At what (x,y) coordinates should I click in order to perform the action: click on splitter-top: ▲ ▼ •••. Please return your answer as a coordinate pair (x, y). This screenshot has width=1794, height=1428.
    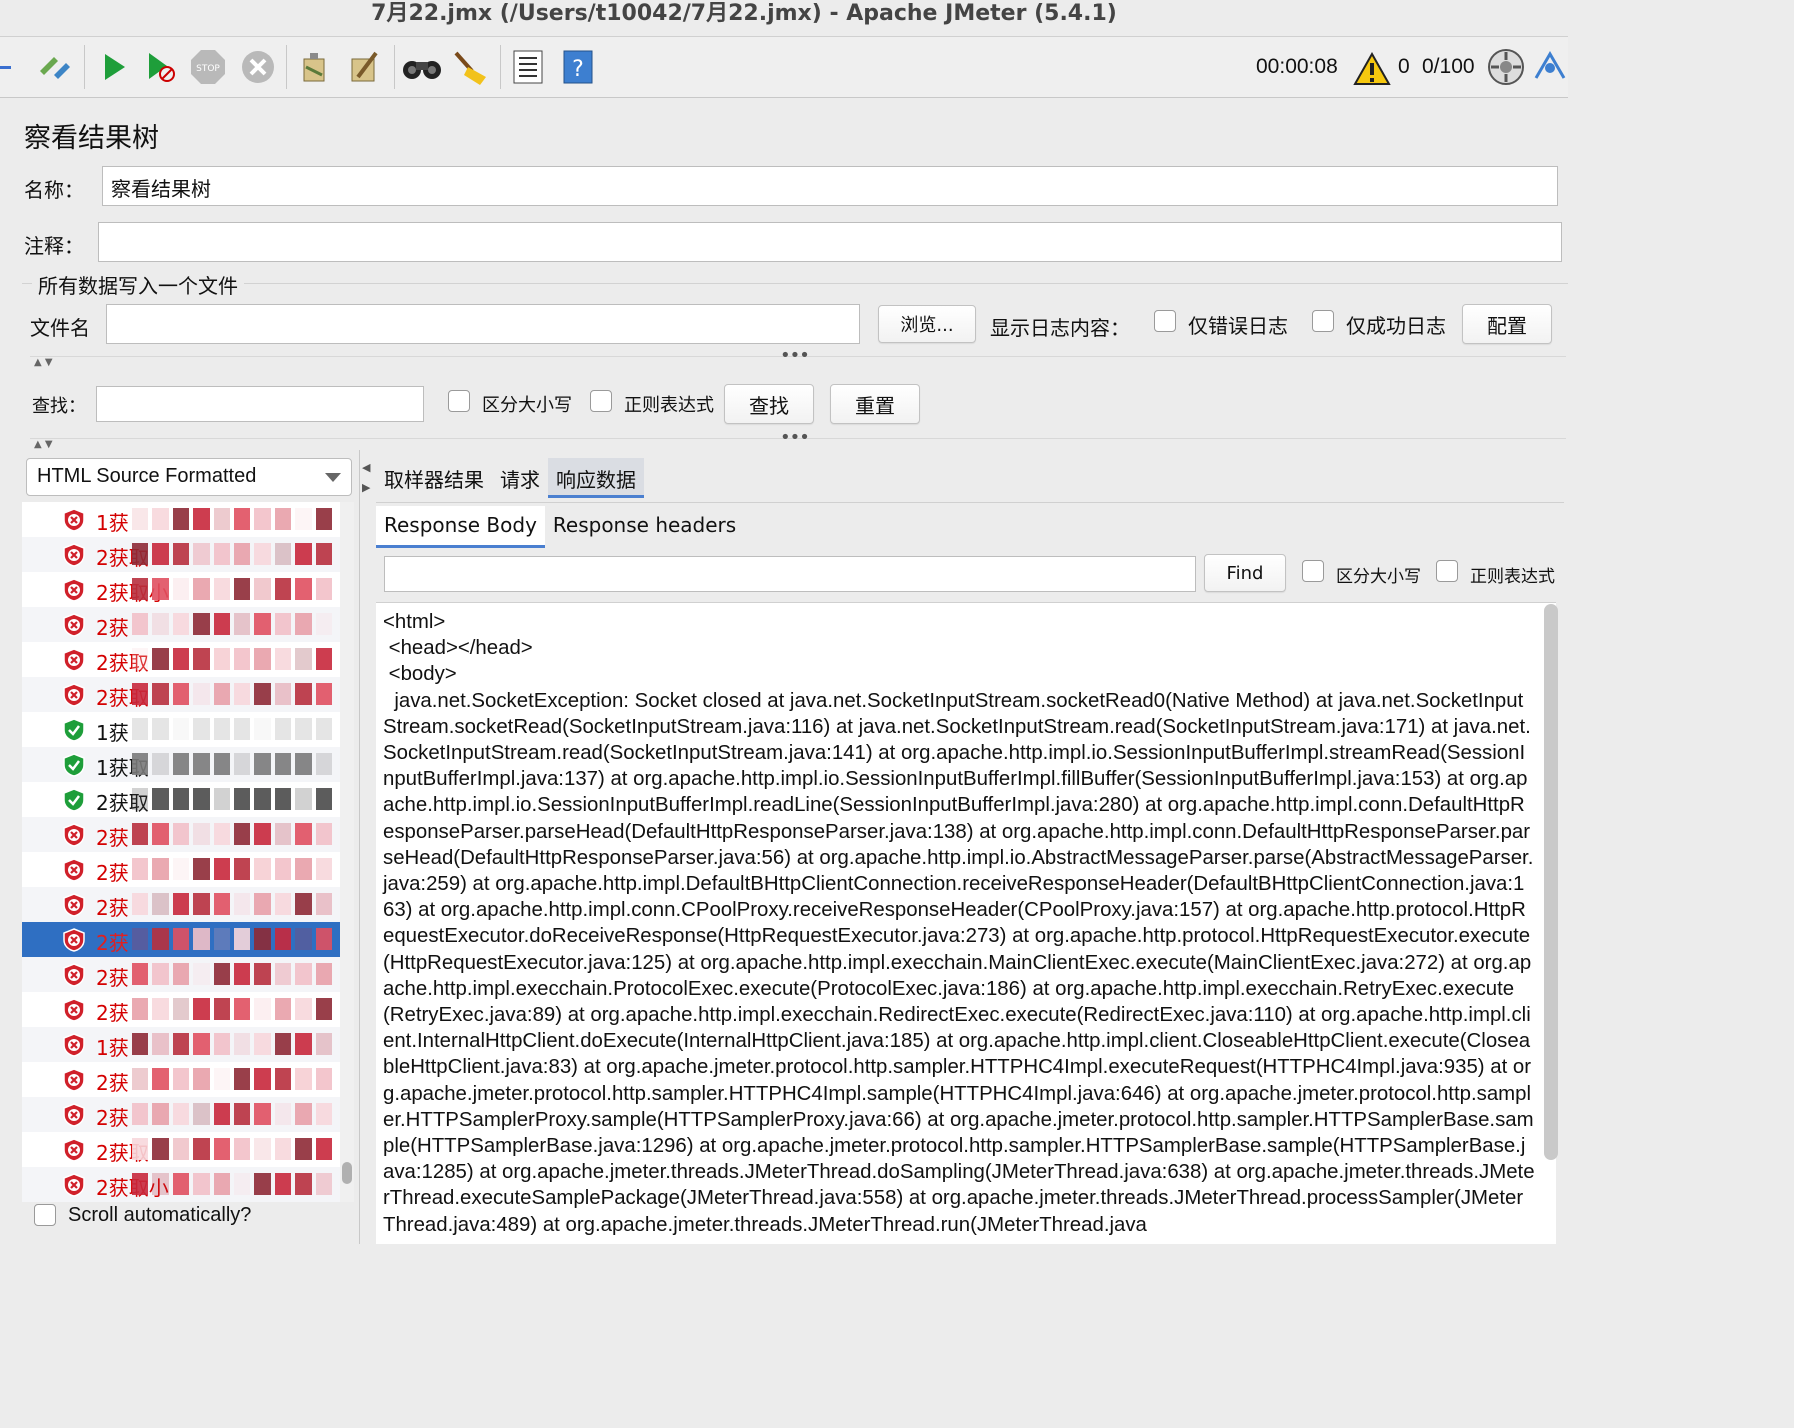
    Looking at the image, I should click on (798, 357).